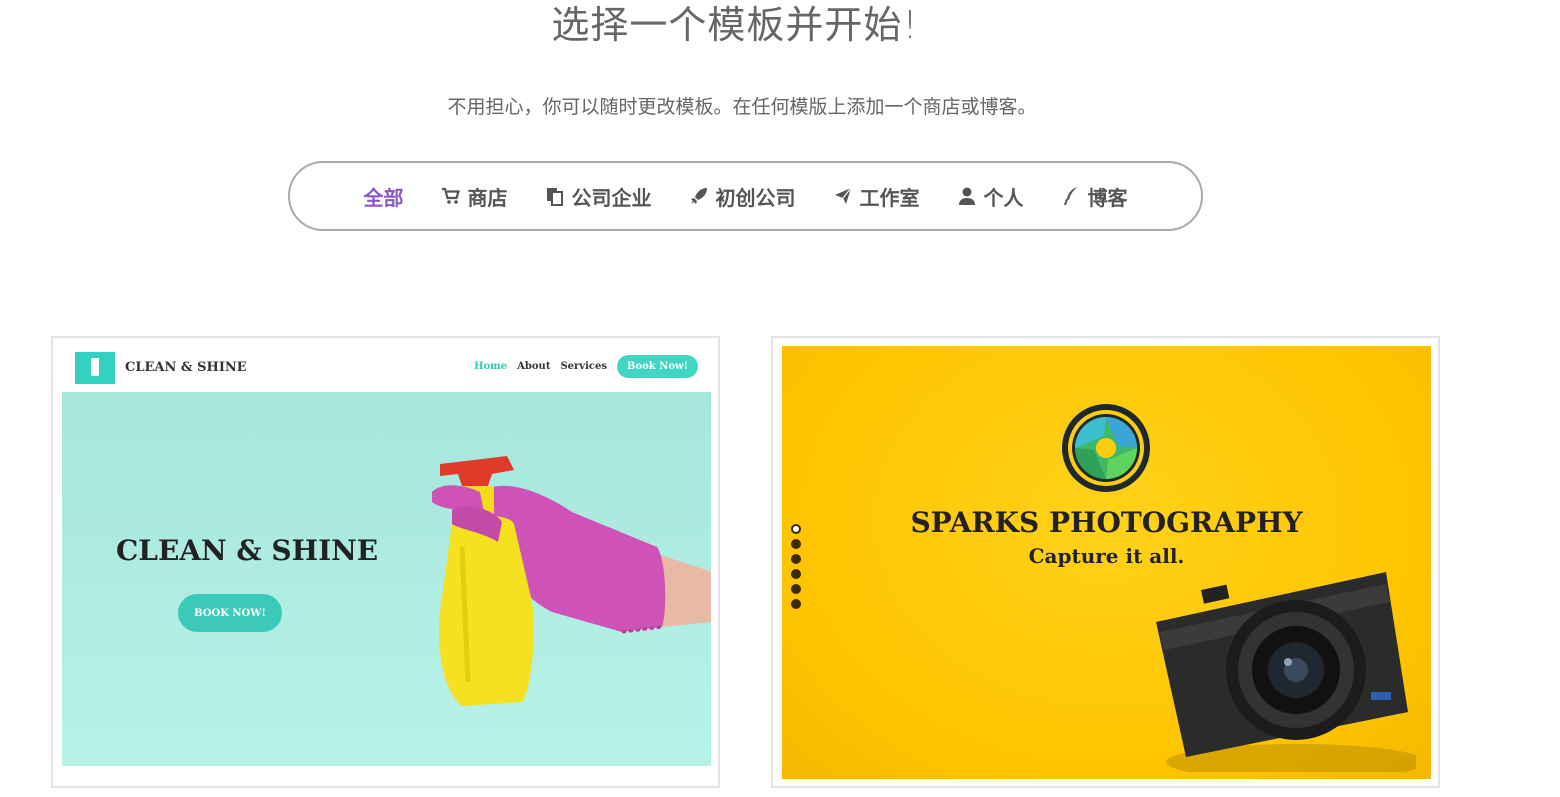 This screenshot has width=1560, height=797. I want to click on camera-image, so click(1286, 672).